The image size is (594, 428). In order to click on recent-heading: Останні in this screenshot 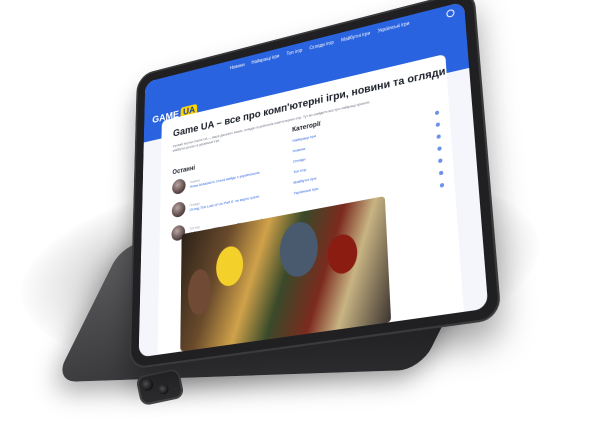, I will do `click(183, 170)`.